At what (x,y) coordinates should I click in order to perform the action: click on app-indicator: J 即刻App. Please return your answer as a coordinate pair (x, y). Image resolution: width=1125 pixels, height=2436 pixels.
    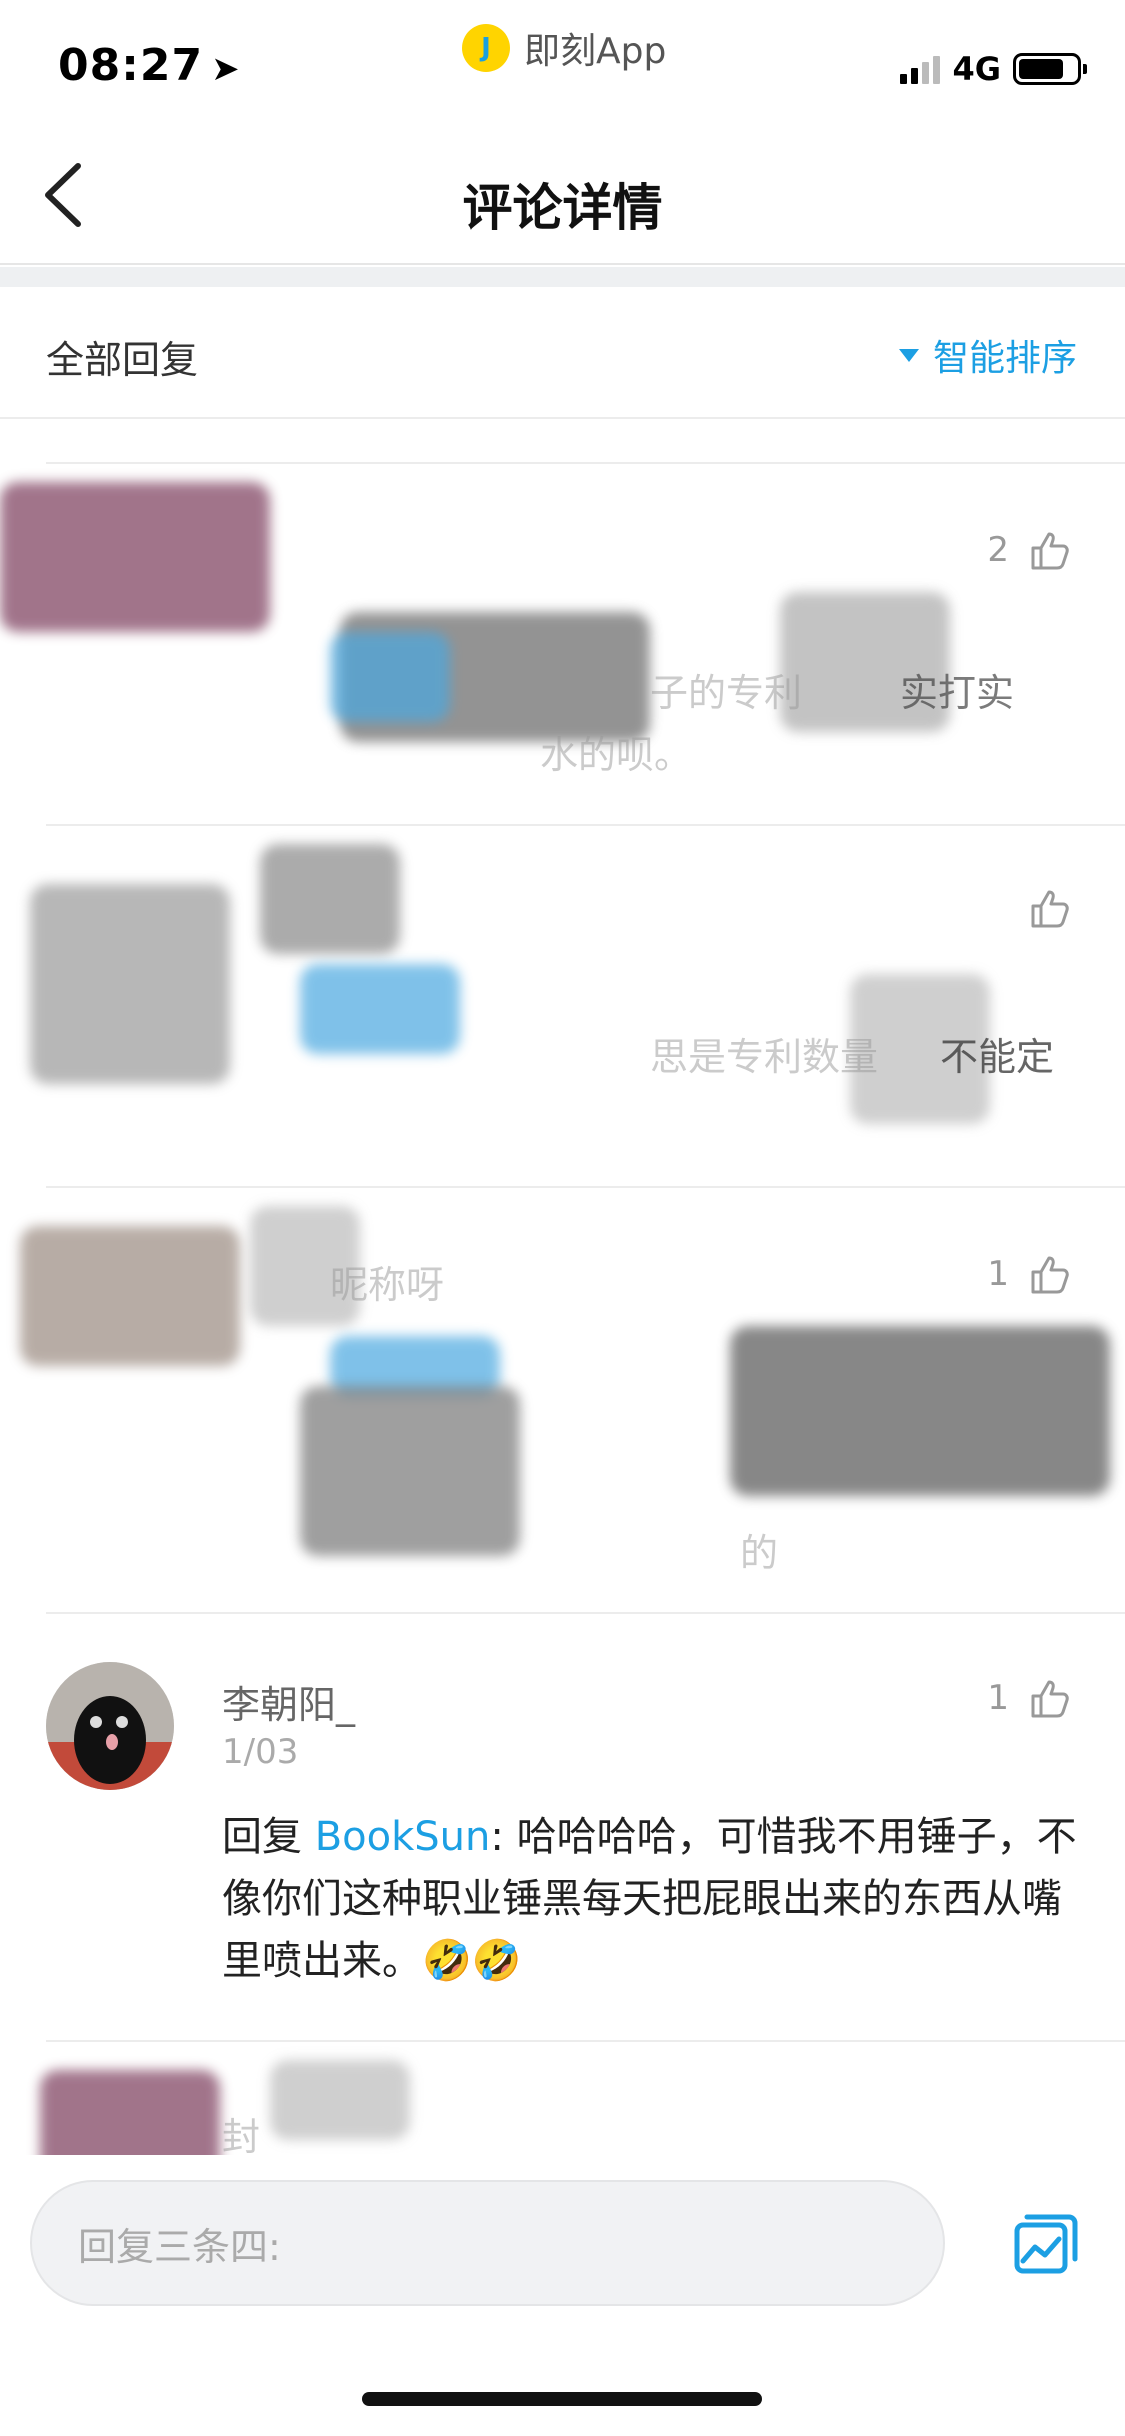
    Looking at the image, I should click on (564, 48).